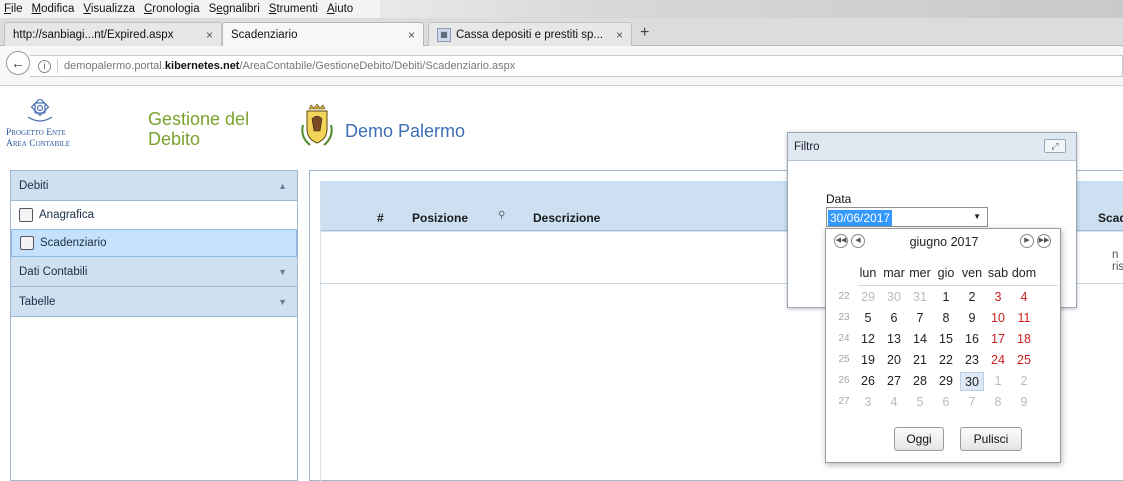 This screenshot has width=1123, height=481. I want to click on sidebar-section-tabelle: Tabelle ▼, so click(154, 302).